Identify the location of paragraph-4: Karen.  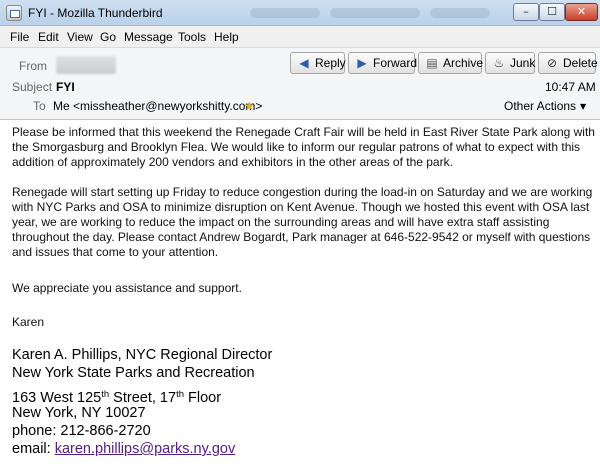
(28, 322).